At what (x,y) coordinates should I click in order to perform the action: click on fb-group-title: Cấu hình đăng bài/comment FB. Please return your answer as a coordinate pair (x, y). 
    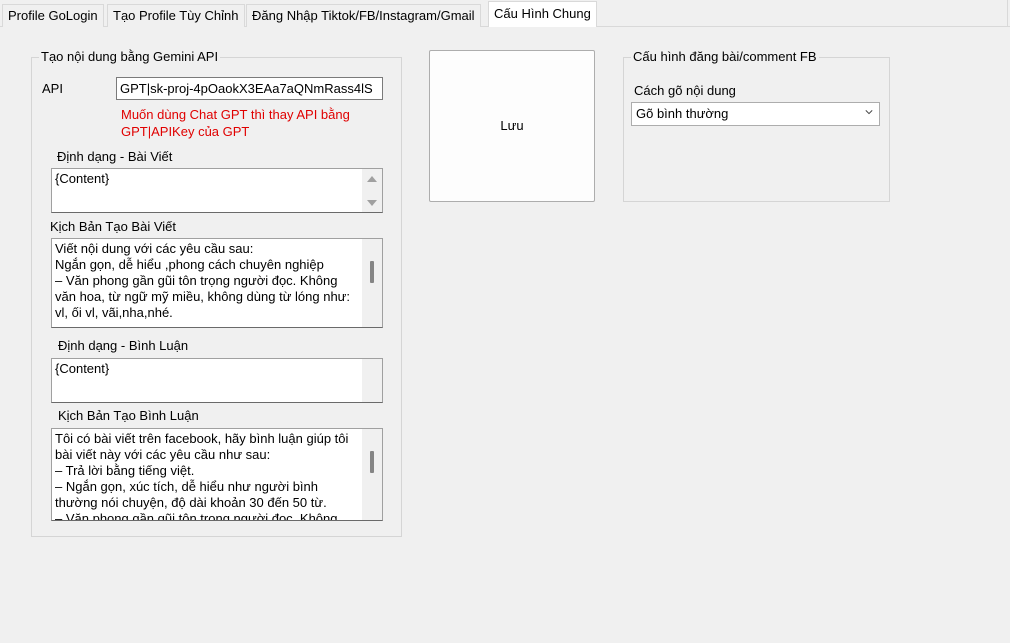
    Looking at the image, I should click on (725, 57).